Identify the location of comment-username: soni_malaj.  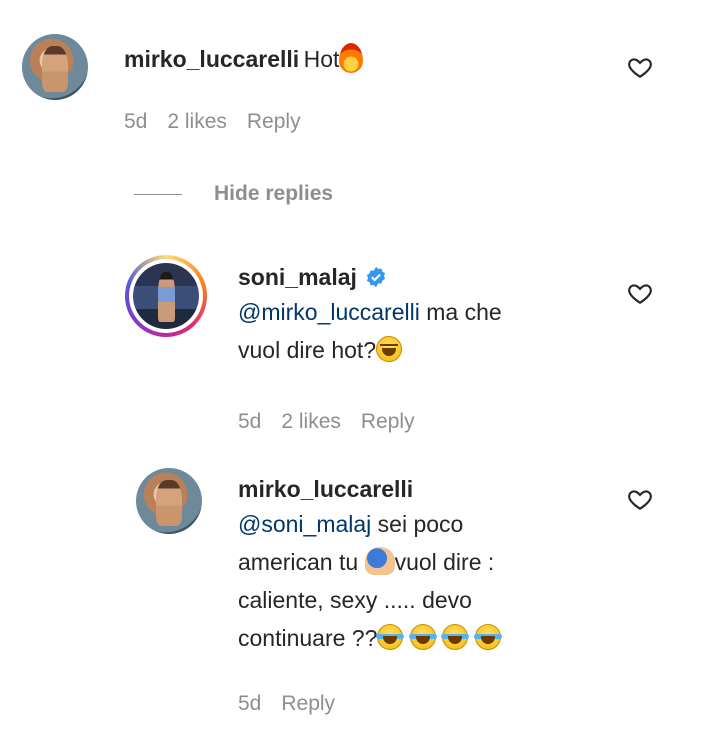
(297, 277).